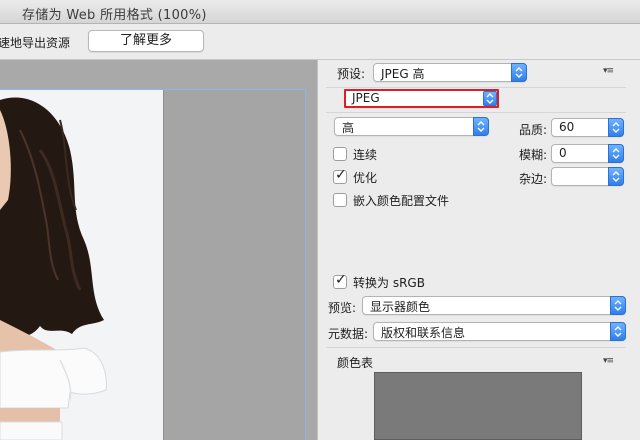 This screenshot has height=440, width=640. I want to click on metadata-select: 版权和联系信息, so click(499, 331).